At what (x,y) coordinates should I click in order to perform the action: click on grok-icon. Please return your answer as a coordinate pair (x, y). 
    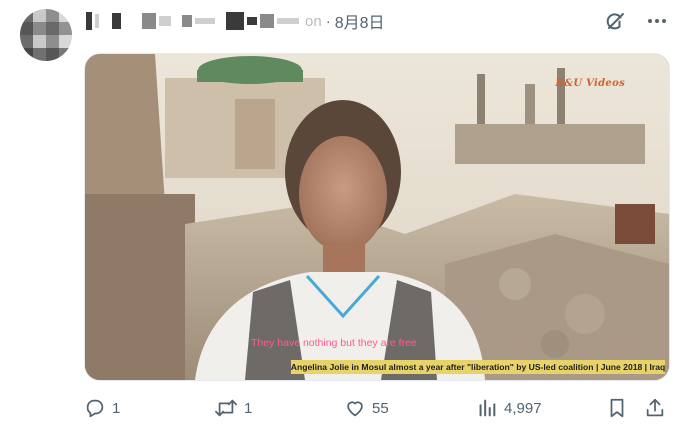
    Looking at the image, I should click on (615, 21).